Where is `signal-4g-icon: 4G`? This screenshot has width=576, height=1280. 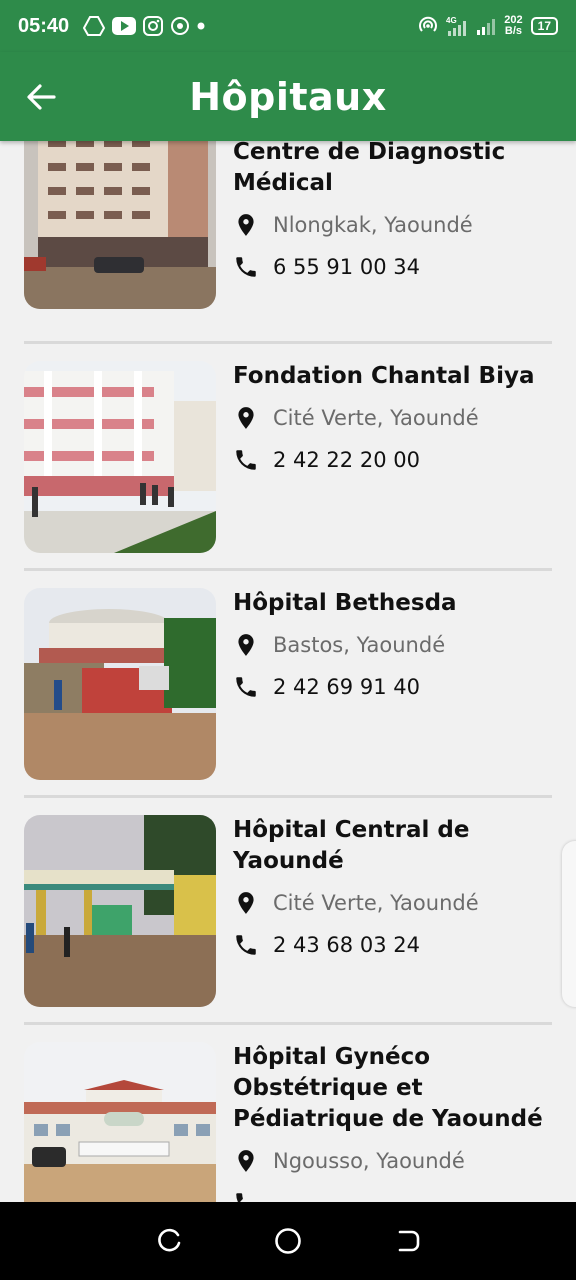
signal-4g-icon: 4G is located at coordinates (456, 26).